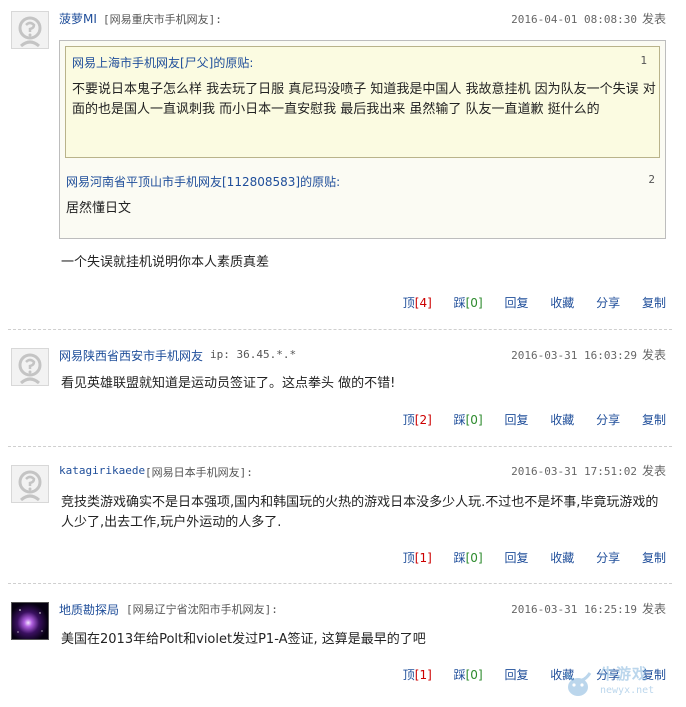 This screenshot has height=707, width=686. Describe the element at coordinates (588, 471) in the screenshot. I see `post-time: 2016-03-31 17:51:02 发表` at that location.